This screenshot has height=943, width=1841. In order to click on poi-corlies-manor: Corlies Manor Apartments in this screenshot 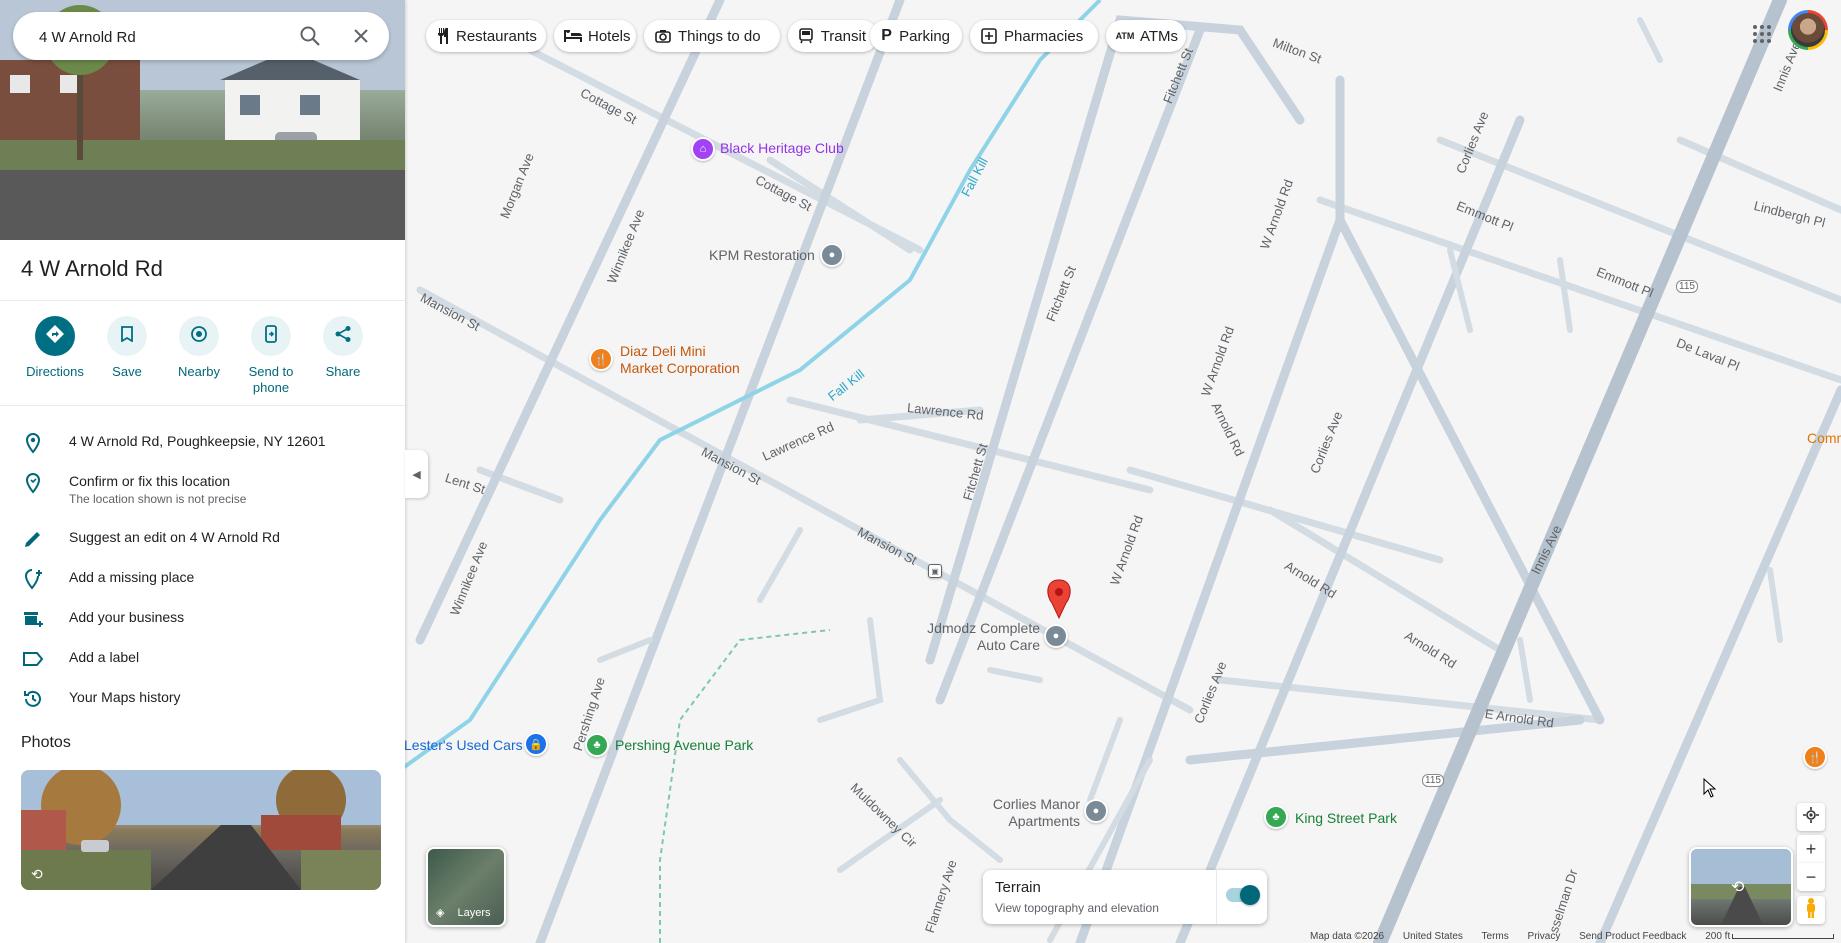, I will do `click(1020, 813)`.